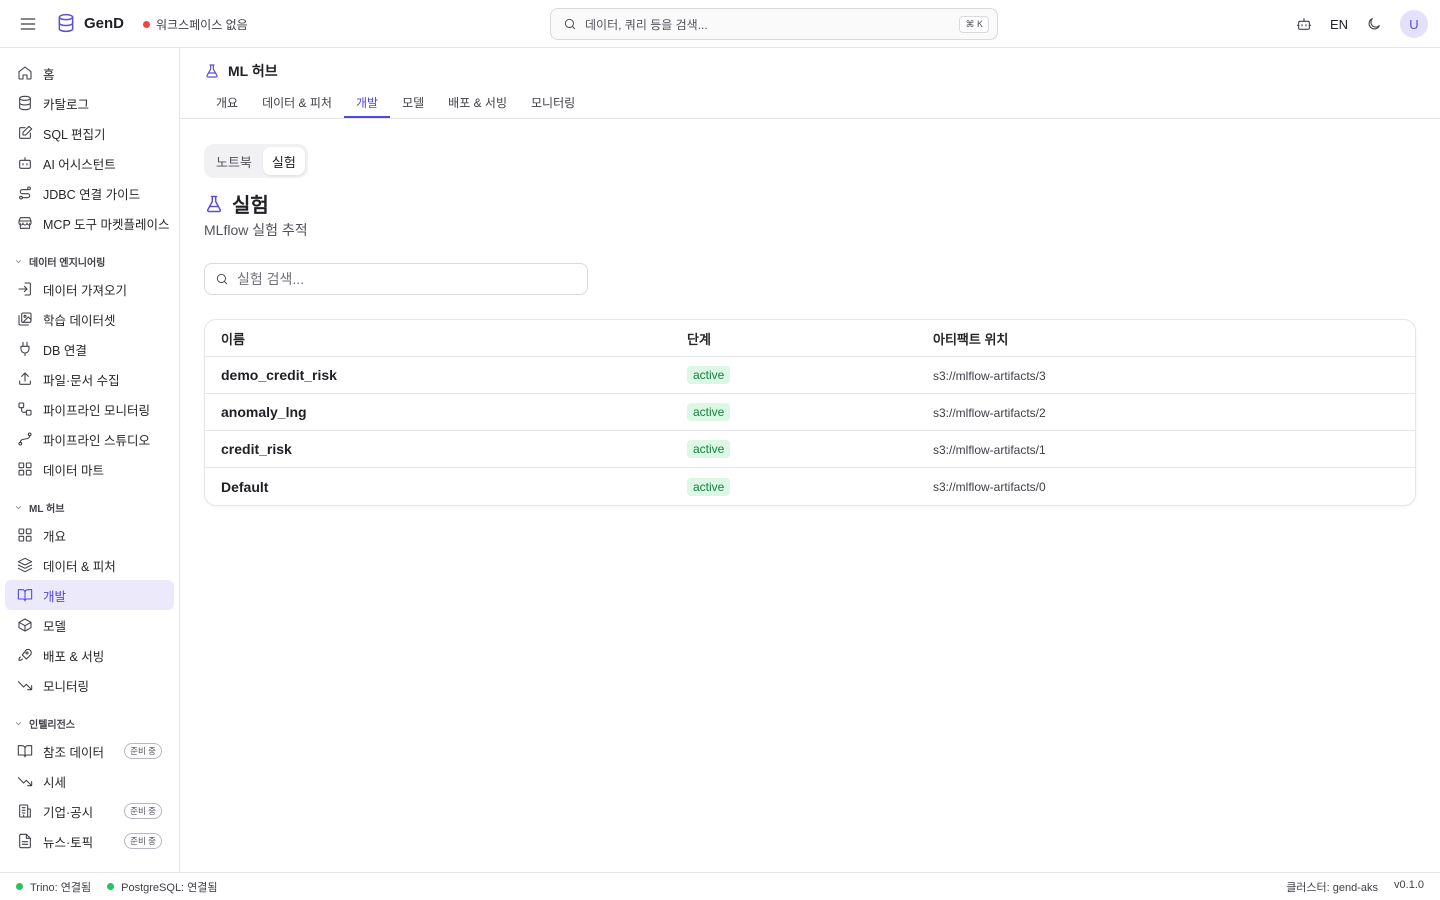 The width and height of the screenshot is (1440, 900). Describe the element at coordinates (810, 338) in the screenshot. I see `column-header-stage: 단계` at that location.